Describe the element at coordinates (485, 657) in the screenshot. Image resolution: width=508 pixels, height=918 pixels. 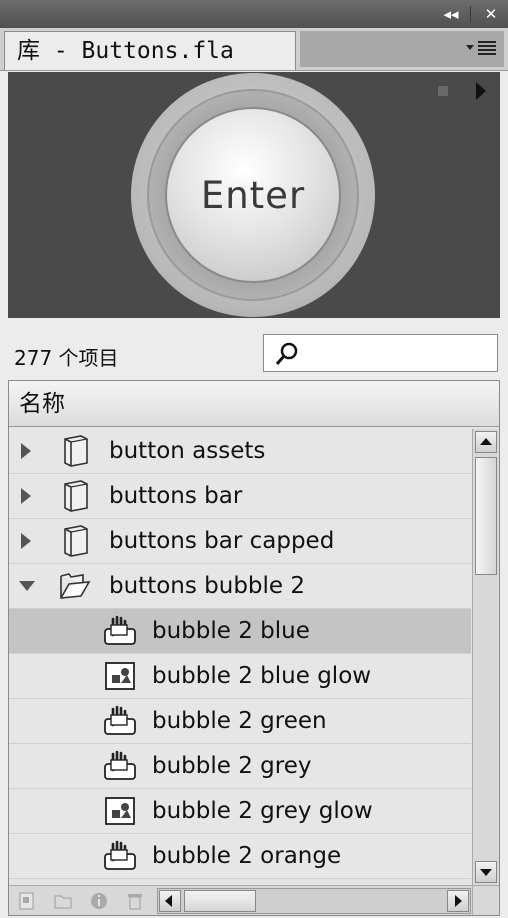
I see `vertical-scrollbar` at that location.